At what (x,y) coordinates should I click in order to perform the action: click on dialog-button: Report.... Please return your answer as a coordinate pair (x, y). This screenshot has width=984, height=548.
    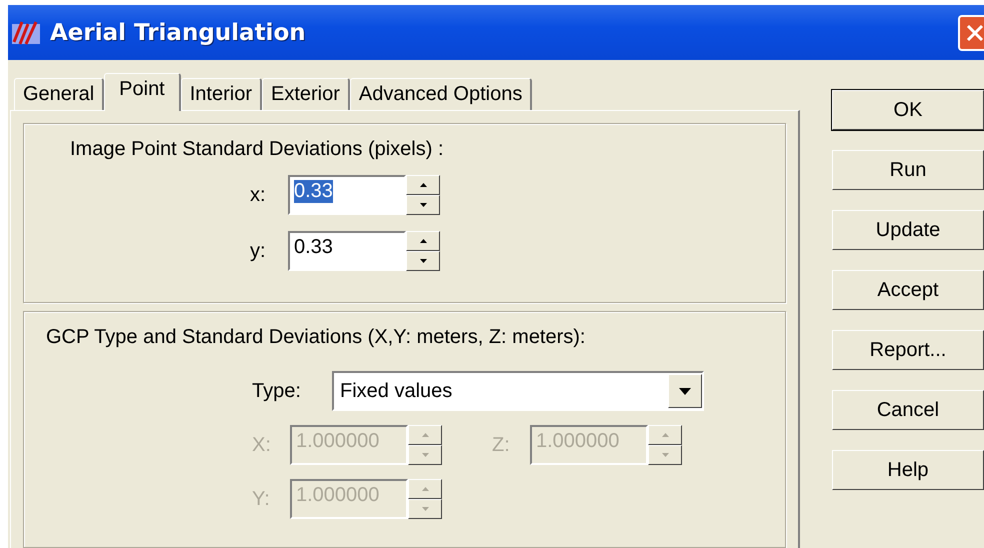
    Looking at the image, I should click on (908, 350).